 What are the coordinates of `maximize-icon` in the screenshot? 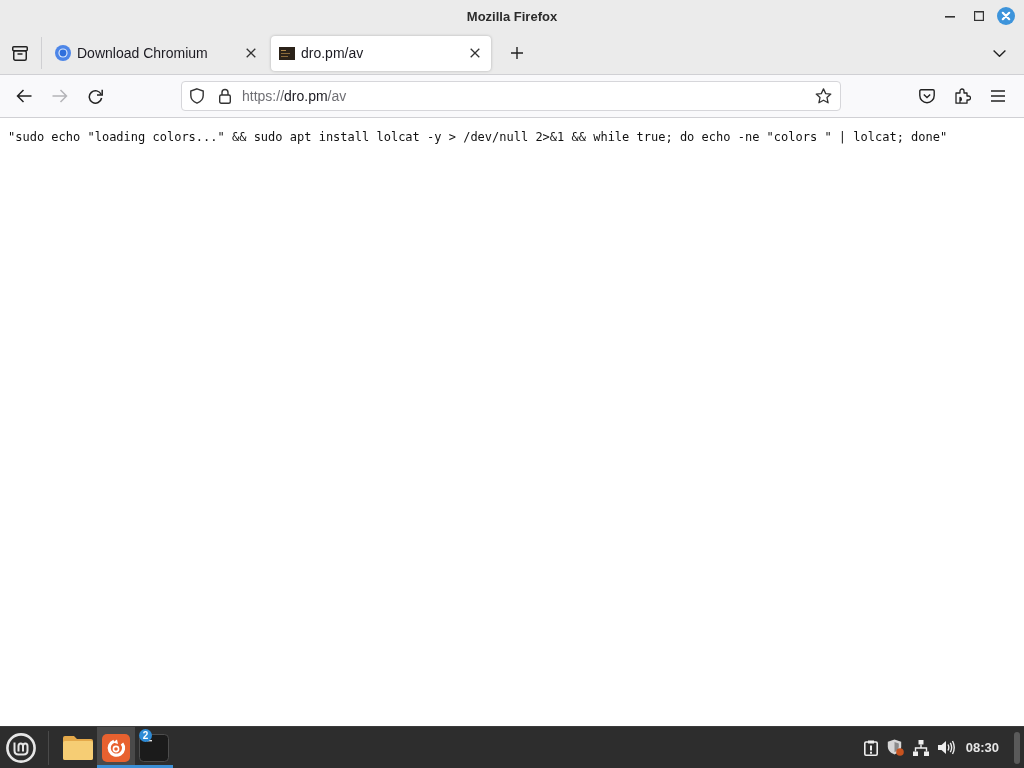 It's located at (979, 16).